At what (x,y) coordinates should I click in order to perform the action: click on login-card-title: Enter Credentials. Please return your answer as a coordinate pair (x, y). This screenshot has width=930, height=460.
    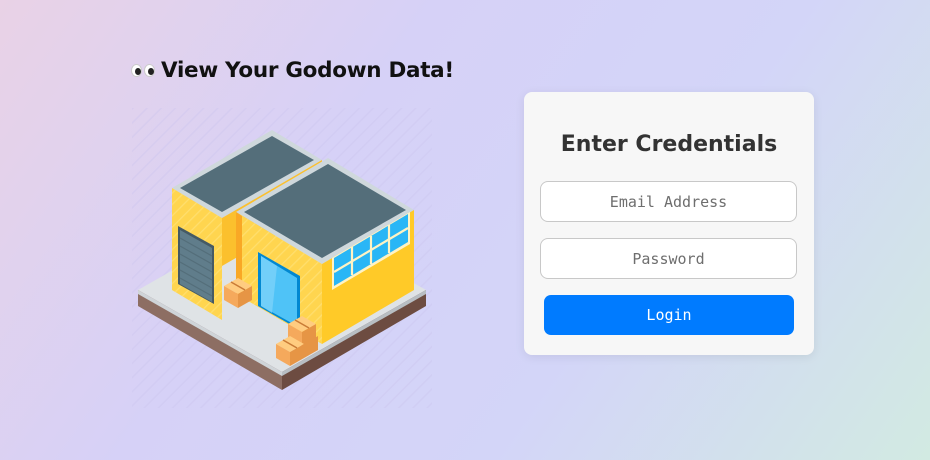
    Looking at the image, I should click on (669, 144).